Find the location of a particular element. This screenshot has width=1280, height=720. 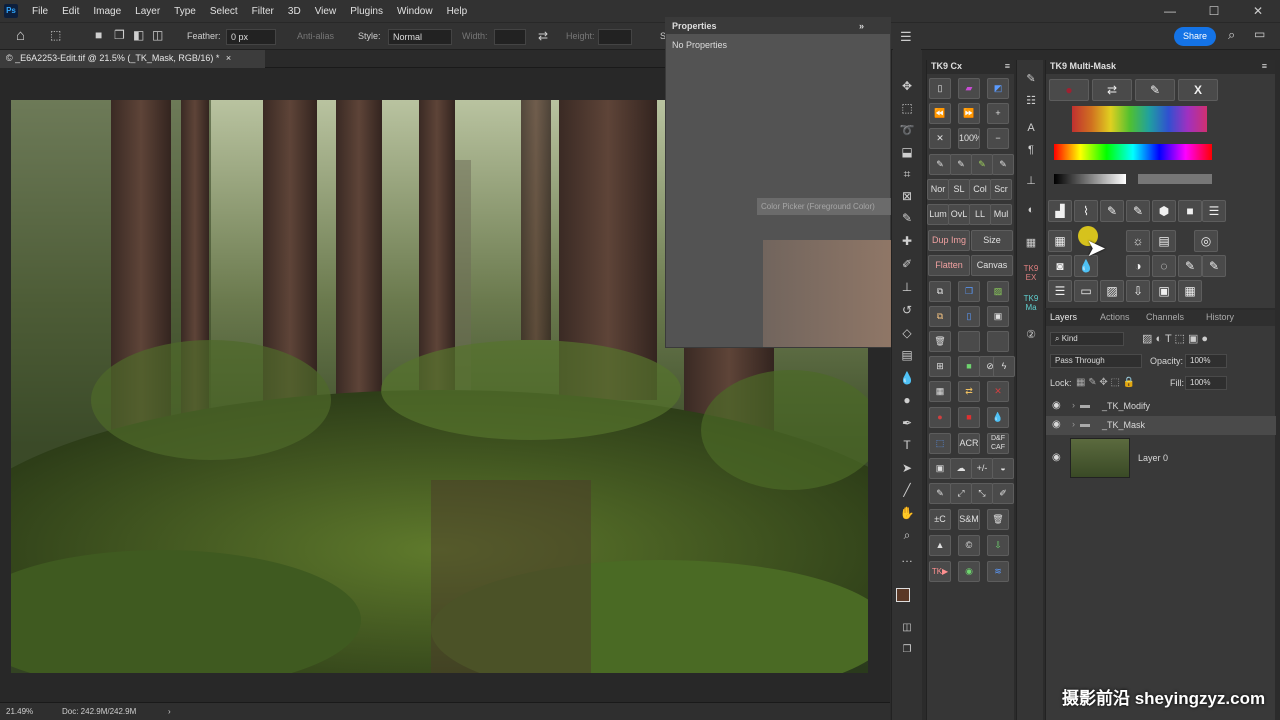

zoom-icon: ⌕ is located at coordinates (907, 535).